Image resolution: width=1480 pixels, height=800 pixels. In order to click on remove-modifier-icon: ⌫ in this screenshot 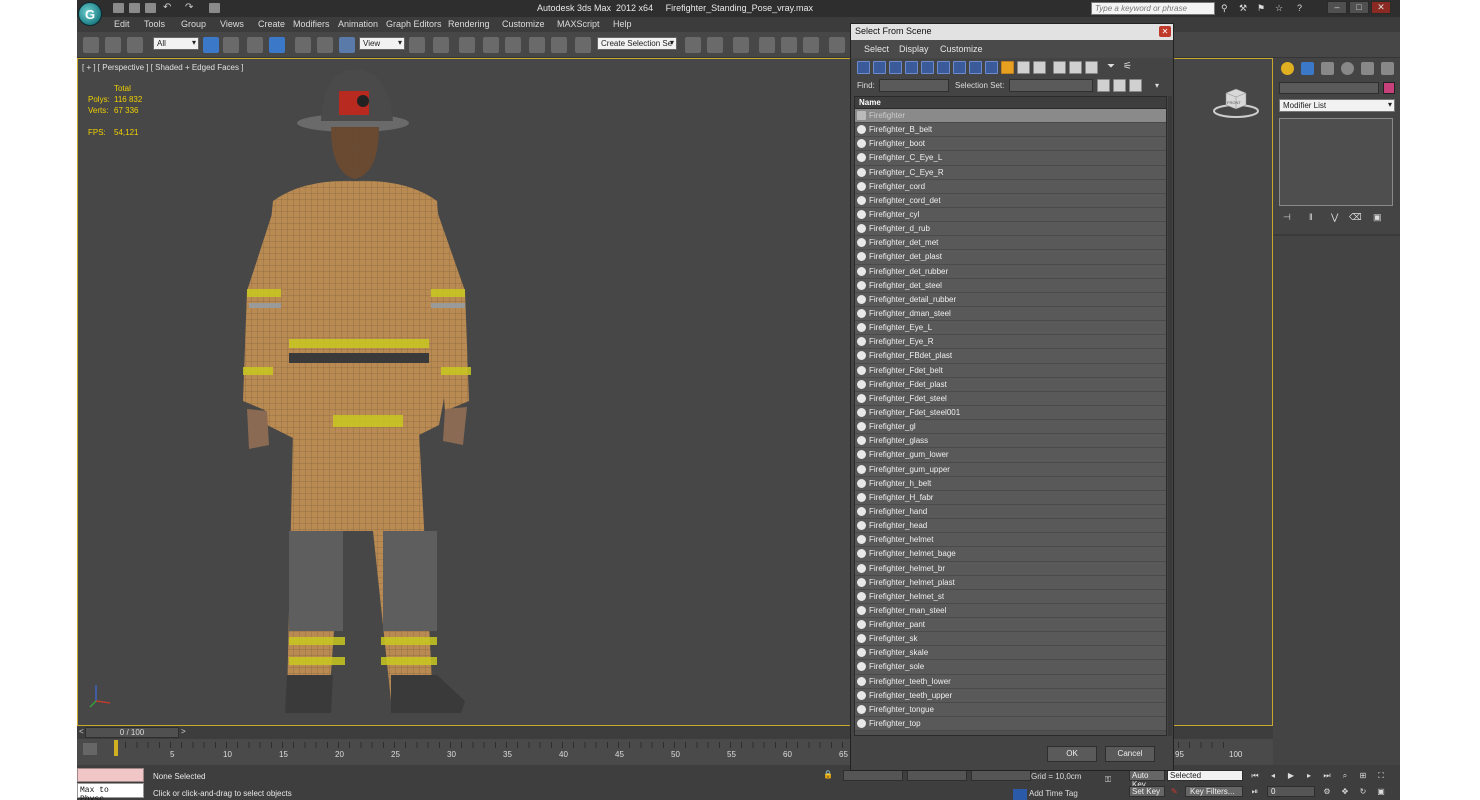, I will do `click(1355, 217)`.